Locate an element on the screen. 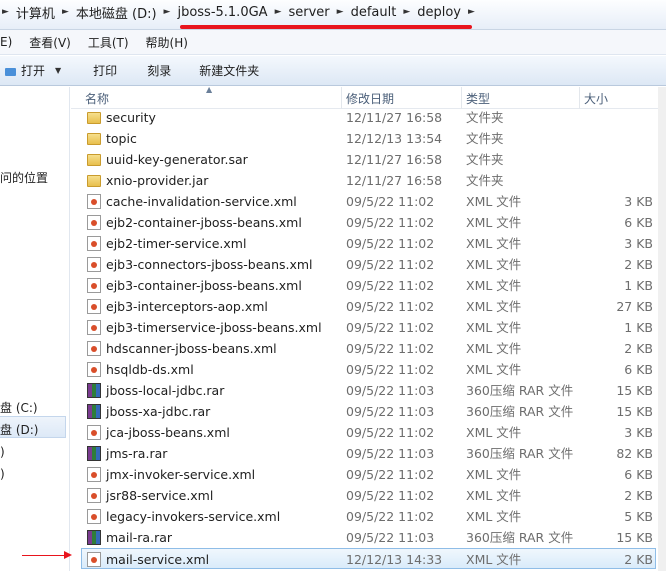  breadcrumb-computer: 计算机 is located at coordinates (35, 12).